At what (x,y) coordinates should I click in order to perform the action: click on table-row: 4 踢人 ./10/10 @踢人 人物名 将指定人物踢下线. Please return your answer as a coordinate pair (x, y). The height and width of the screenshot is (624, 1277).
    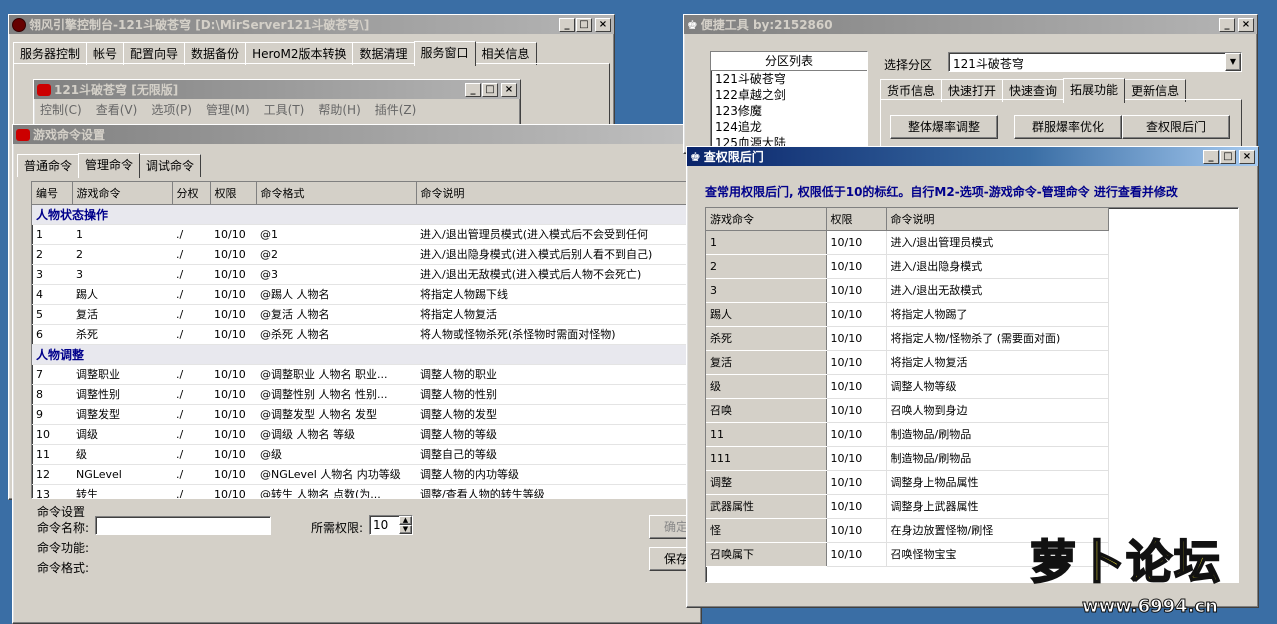
    Looking at the image, I should click on (366, 294).